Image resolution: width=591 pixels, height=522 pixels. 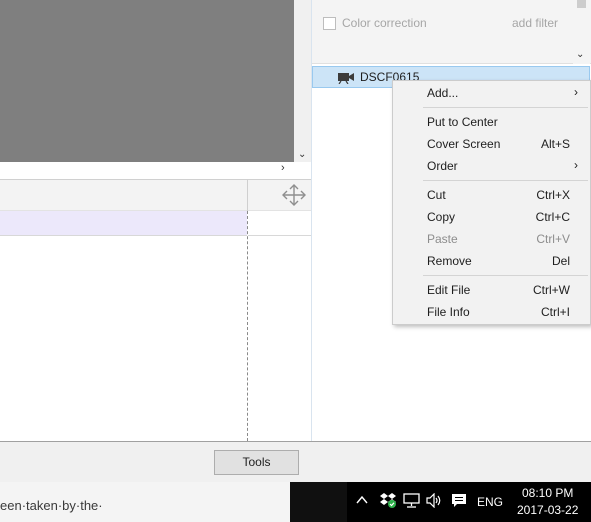 I want to click on menu-item-add: Add... ›, so click(x=491, y=93).